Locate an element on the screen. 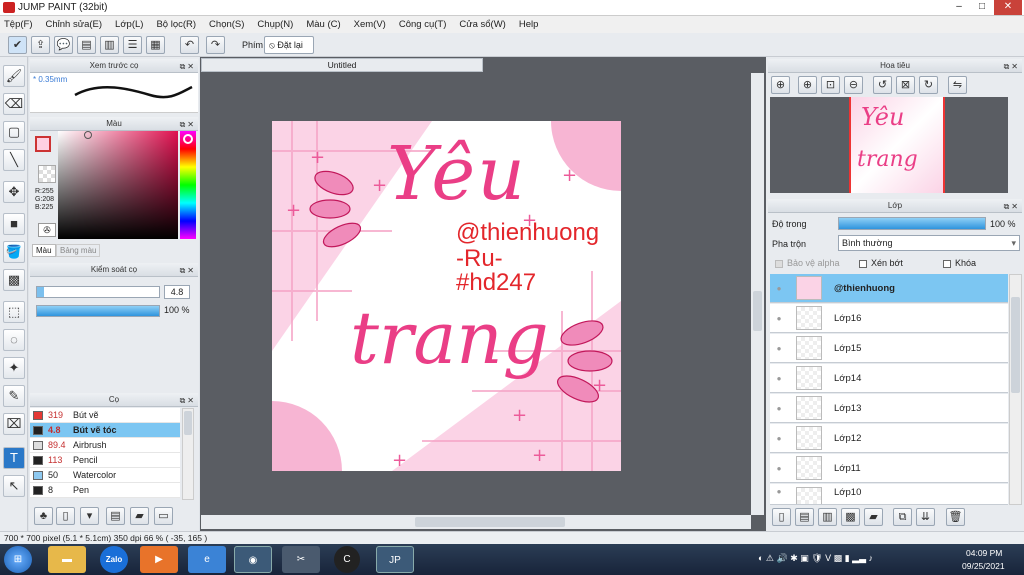 Image resolution: width=1024 pixels, height=575 pixels. menu-capture: Chụp(N) is located at coordinates (275, 24).